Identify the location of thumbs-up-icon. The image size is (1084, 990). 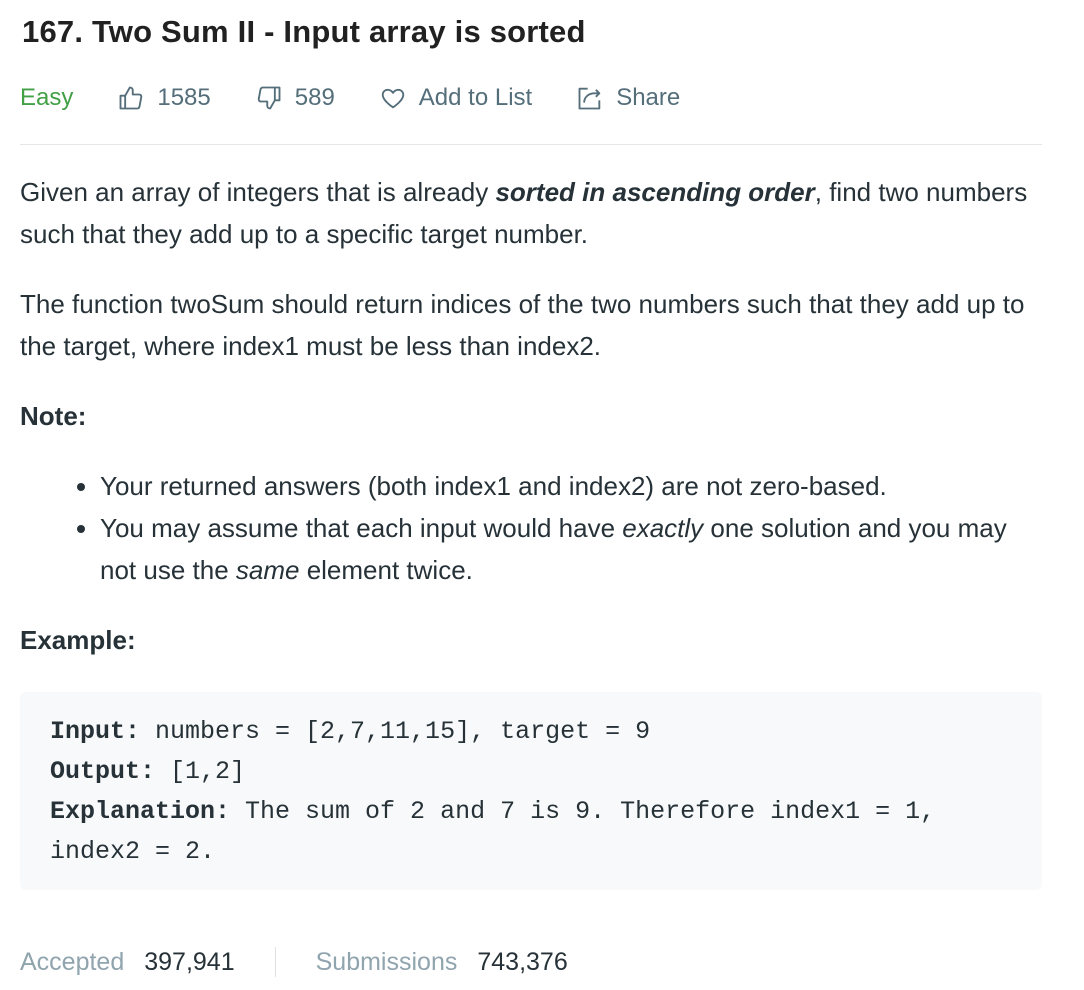
(131, 98).